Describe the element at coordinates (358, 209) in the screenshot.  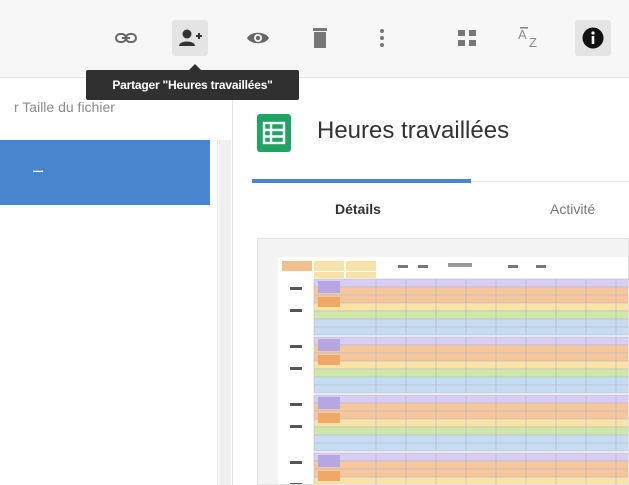
I see `tab-details: Détails` at that location.